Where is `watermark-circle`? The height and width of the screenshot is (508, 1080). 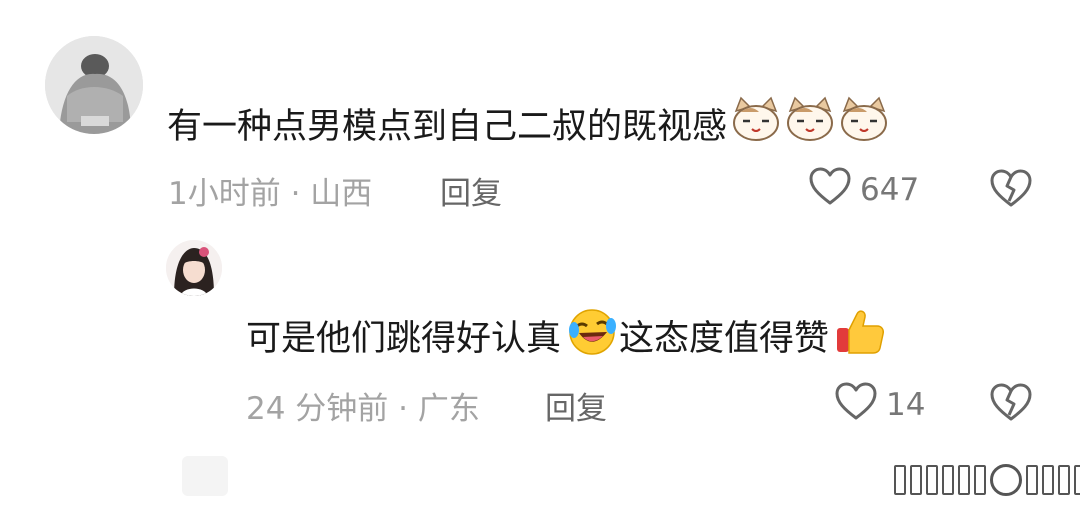 watermark-circle is located at coordinates (1006, 480).